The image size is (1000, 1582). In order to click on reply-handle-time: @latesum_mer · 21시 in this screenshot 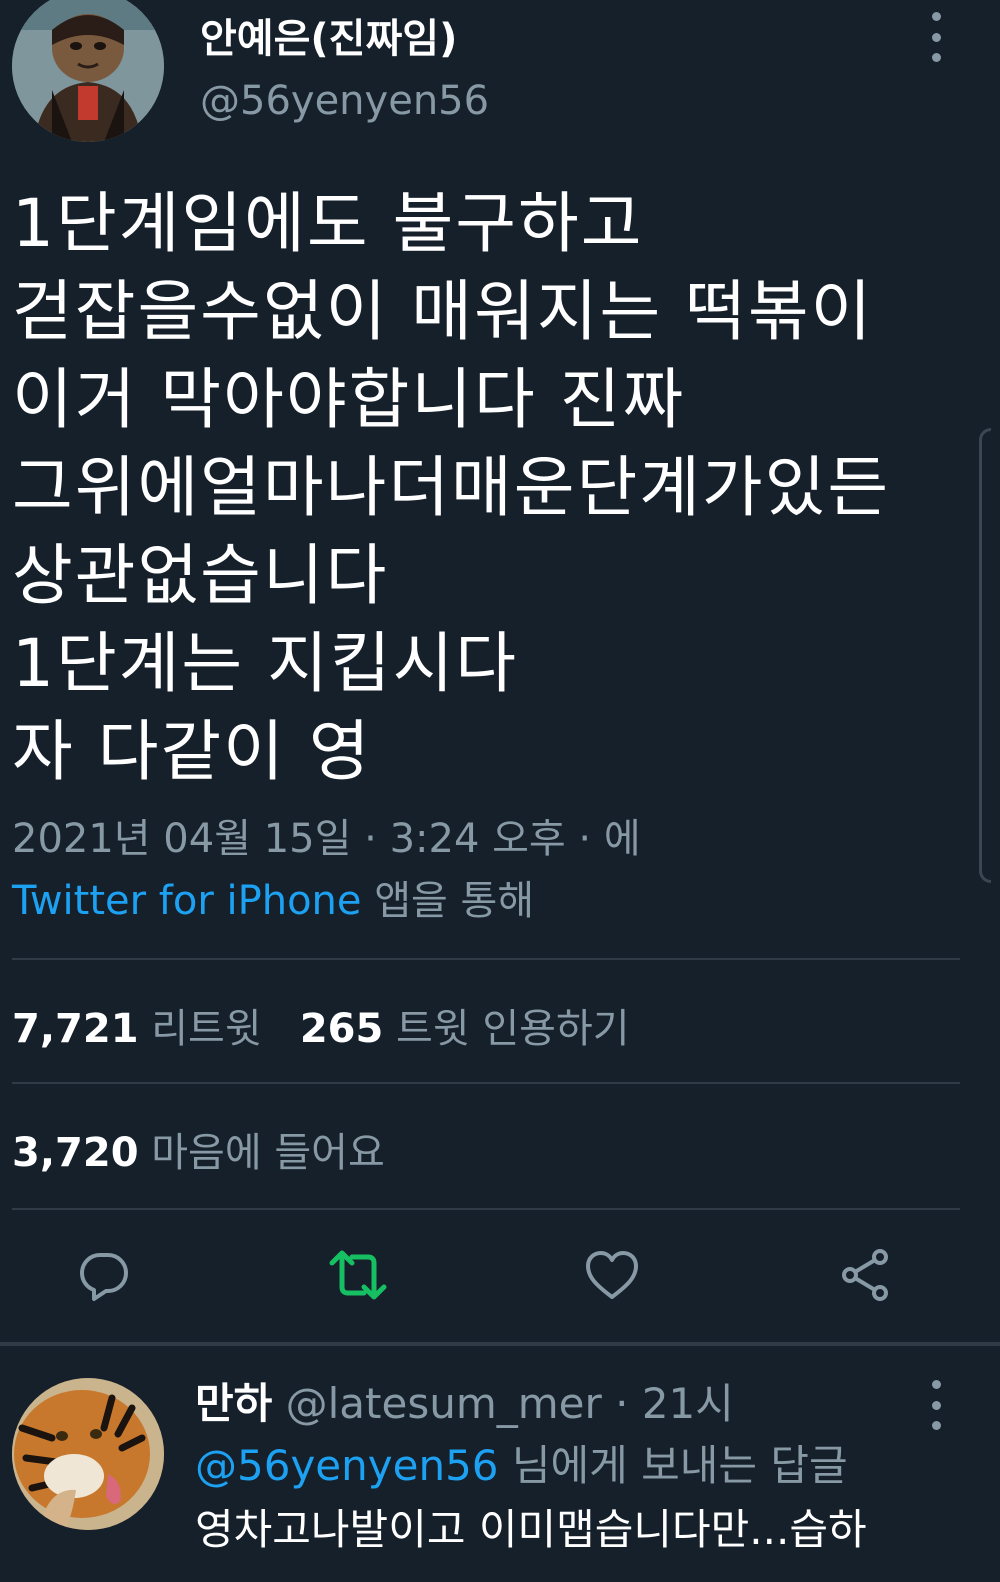, I will do `click(503, 1403)`.